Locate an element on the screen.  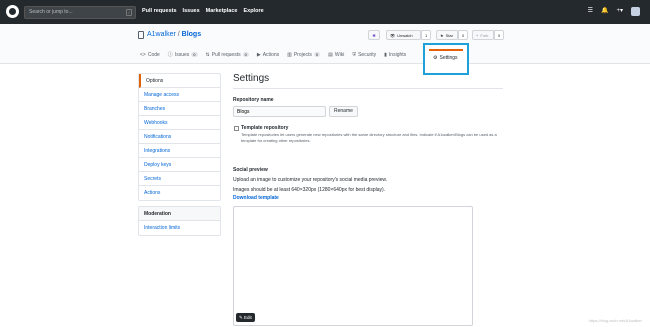
watch-count: 1 is located at coordinates (426, 35).